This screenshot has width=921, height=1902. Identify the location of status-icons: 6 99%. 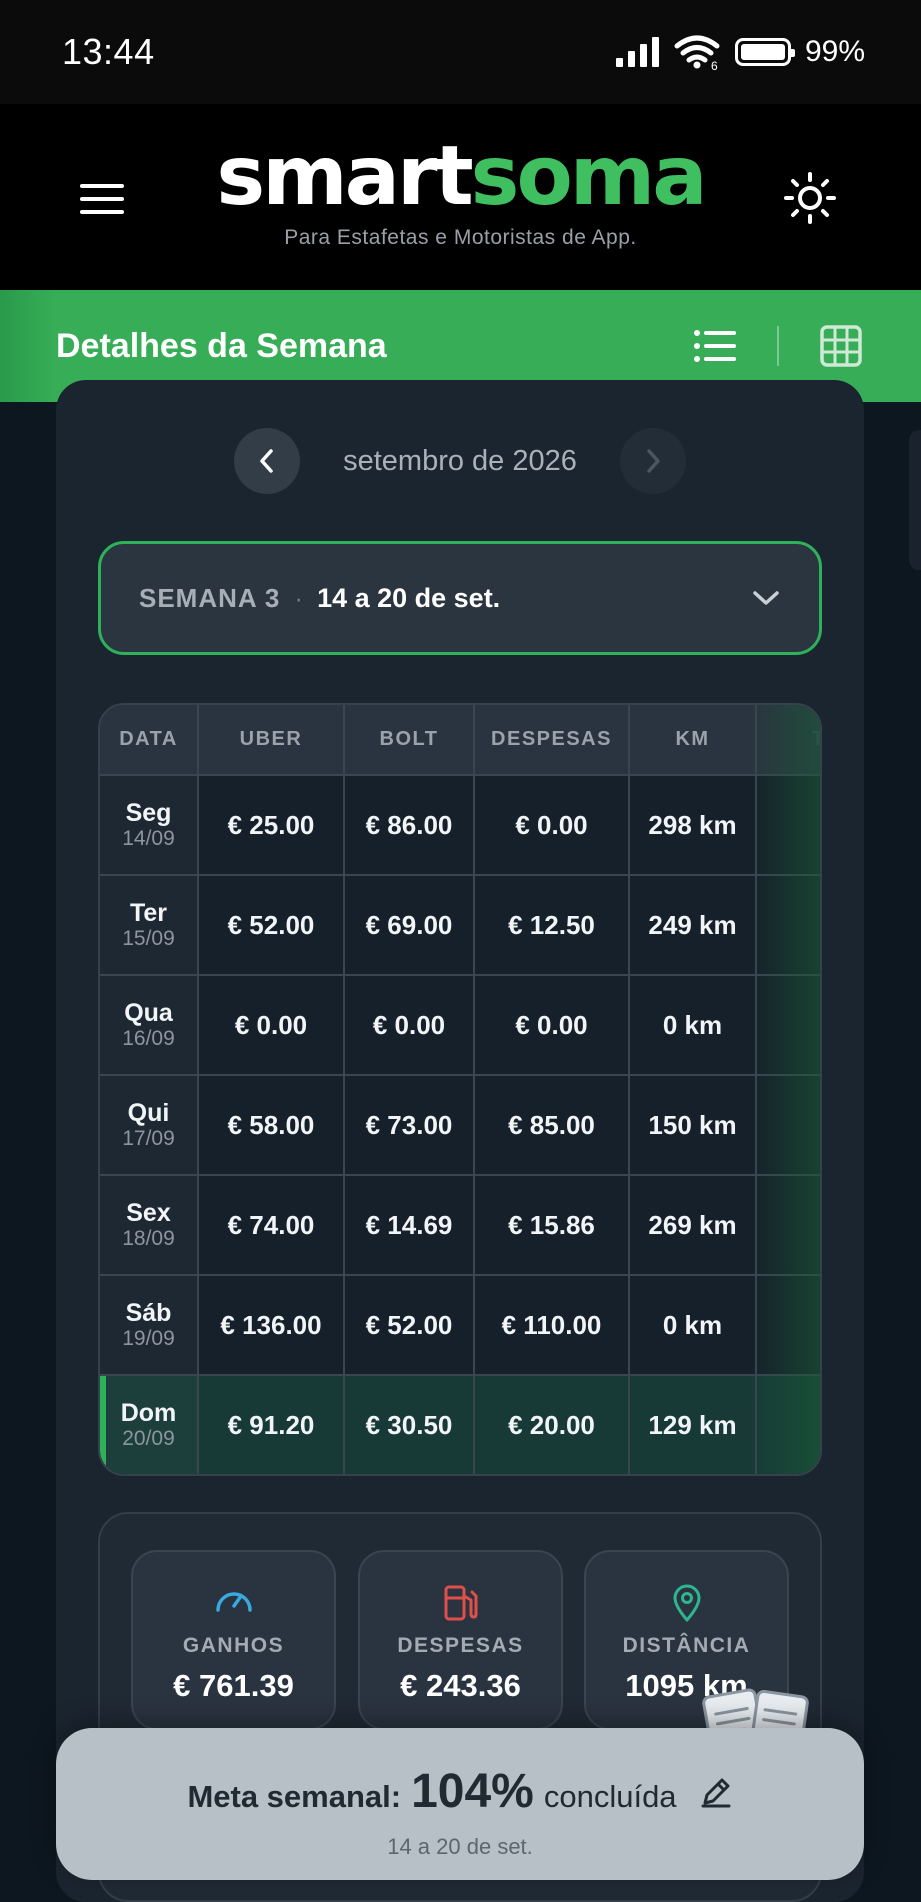
(740, 52).